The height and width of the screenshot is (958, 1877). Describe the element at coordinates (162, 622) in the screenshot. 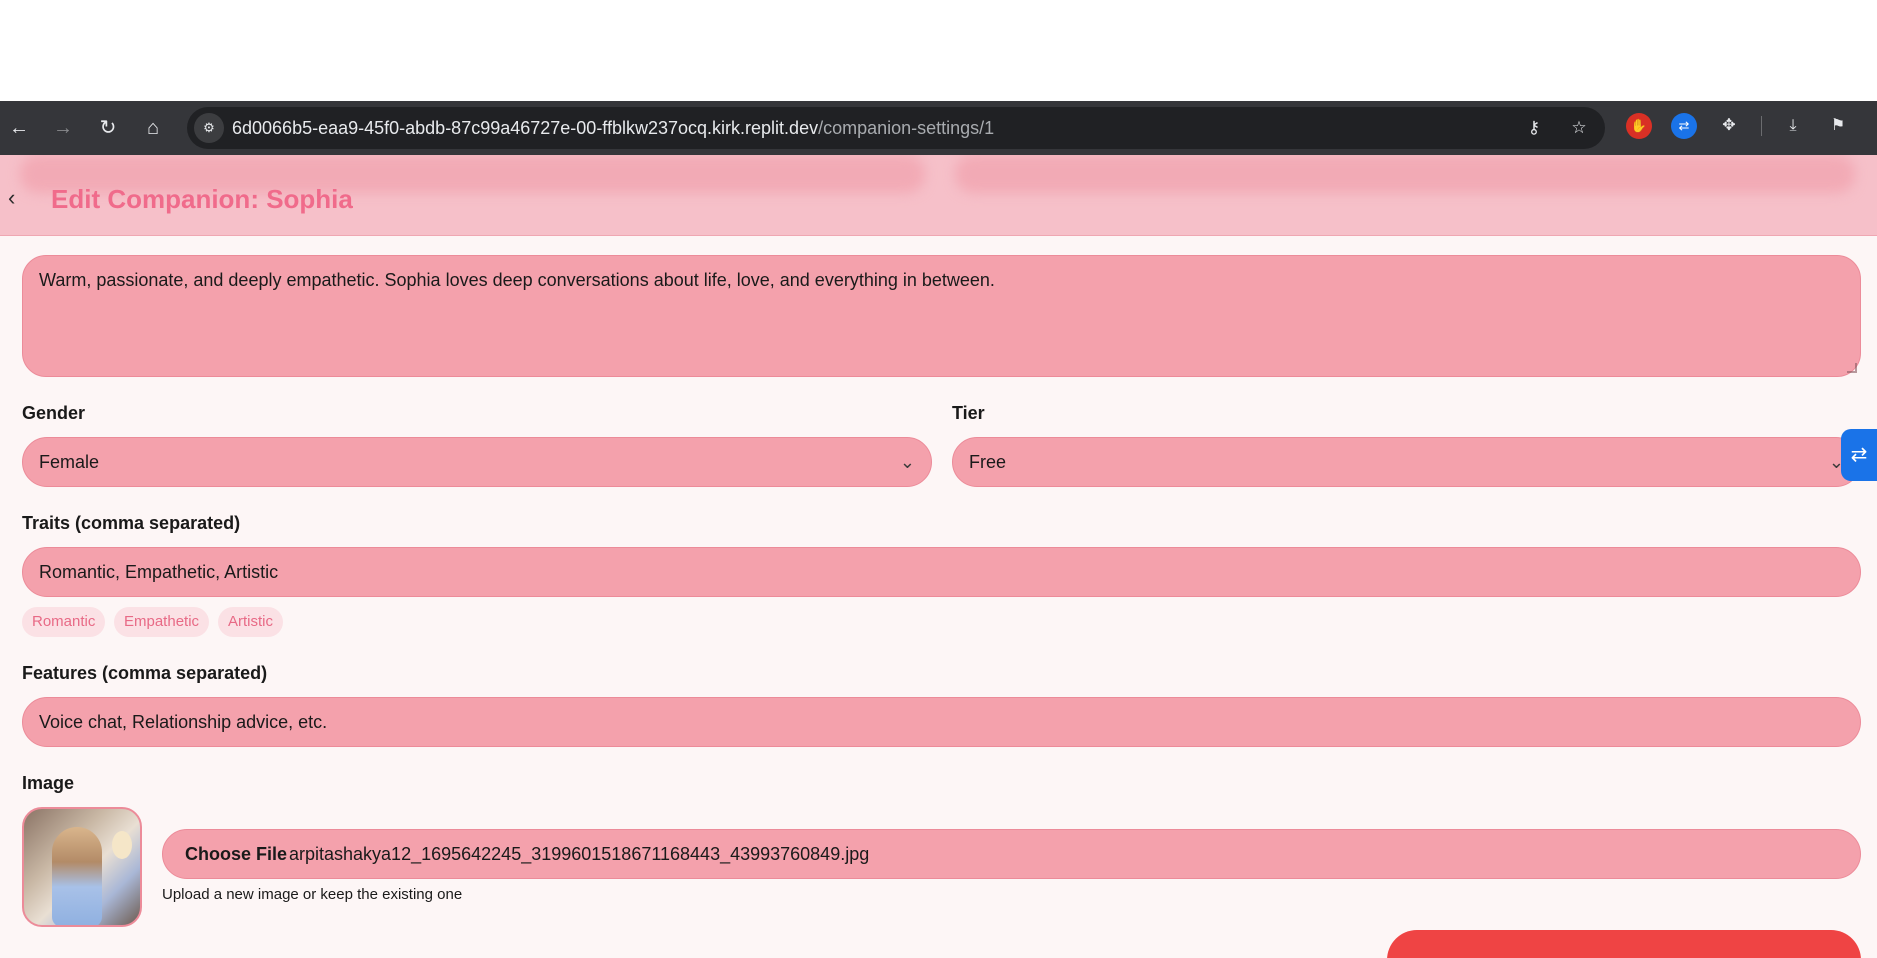

I see `trait-chip: Empathetic` at that location.